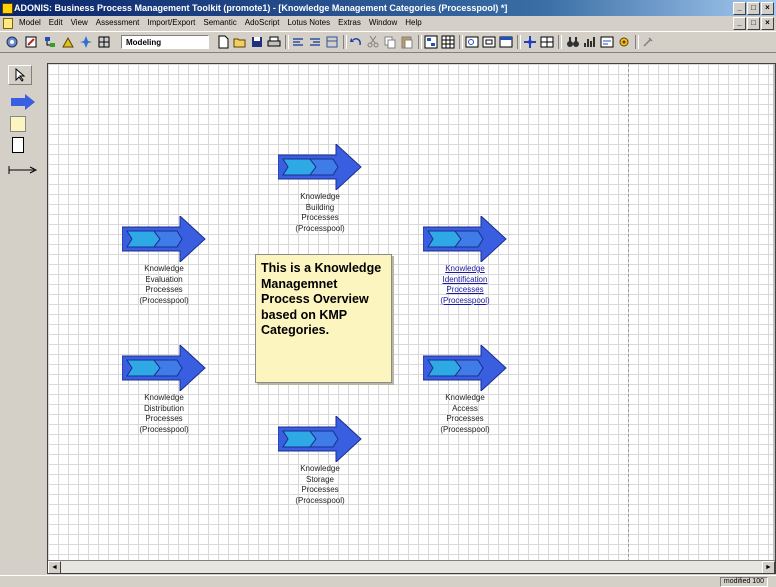  What do you see at coordinates (54, 567) in the screenshot?
I see `scroll-left-button: ◄` at bounding box center [54, 567].